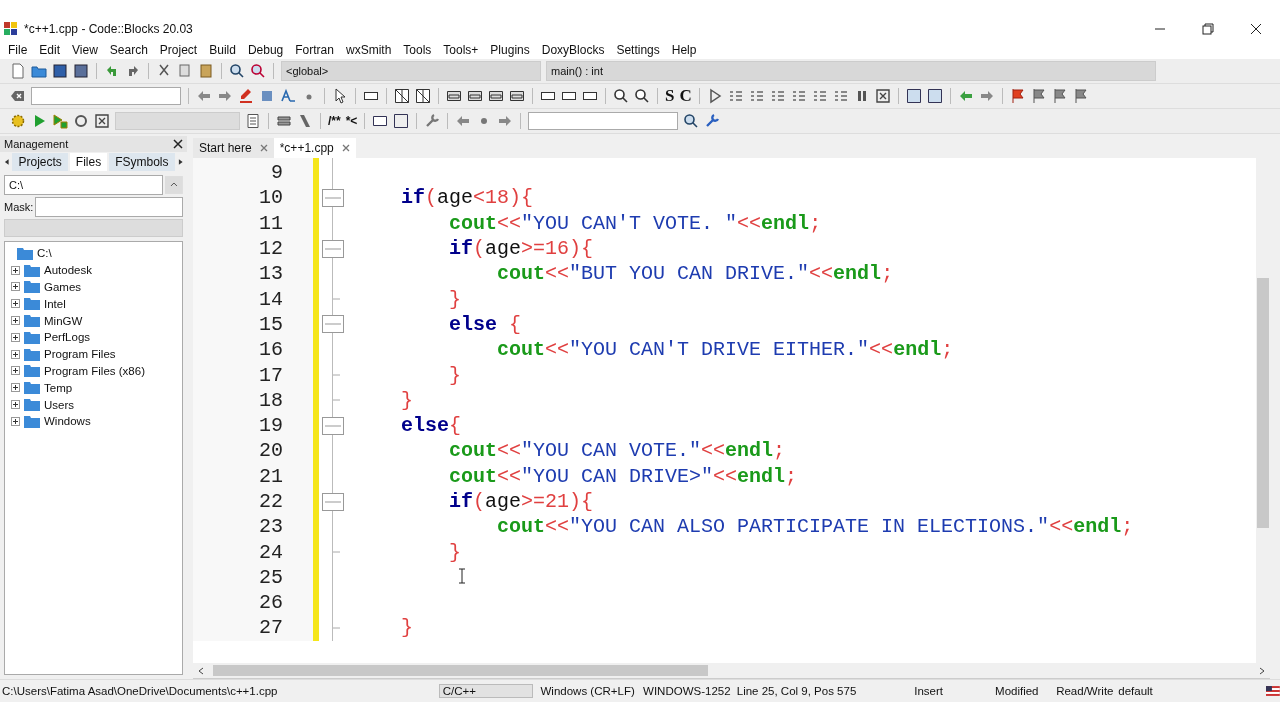  I want to click on comment-button: /**, so click(334, 121).